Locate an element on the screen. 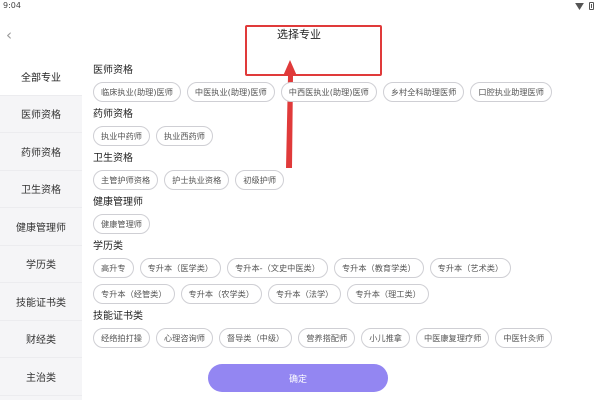 The width and height of the screenshot is (600, 400). sidebar-item: 全部专业 is located at coordinates (41, 77).